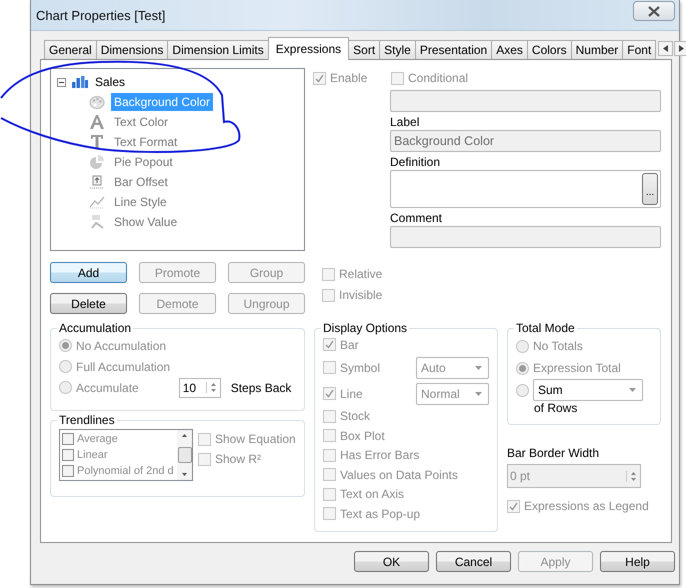 The height and width of the screenshot is (588, 686). I want to click on tab: Style, so click(397, 49).